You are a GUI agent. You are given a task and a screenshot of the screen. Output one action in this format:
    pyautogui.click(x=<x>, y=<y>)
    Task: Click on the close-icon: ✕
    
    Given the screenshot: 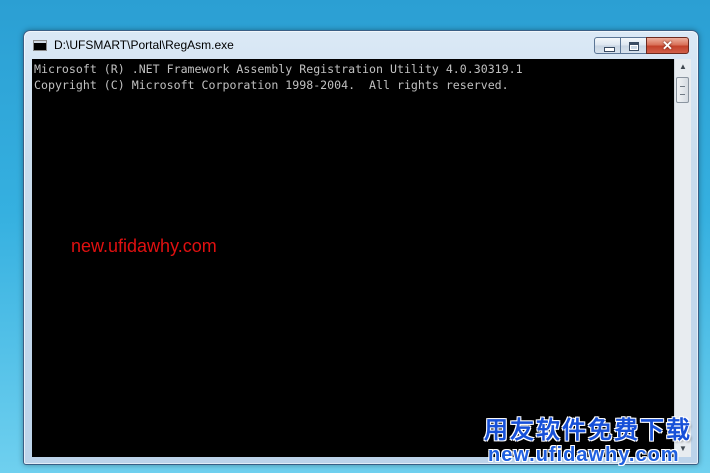 What is the action you would take?
    pyautogui.click(x=667, y=45)
    